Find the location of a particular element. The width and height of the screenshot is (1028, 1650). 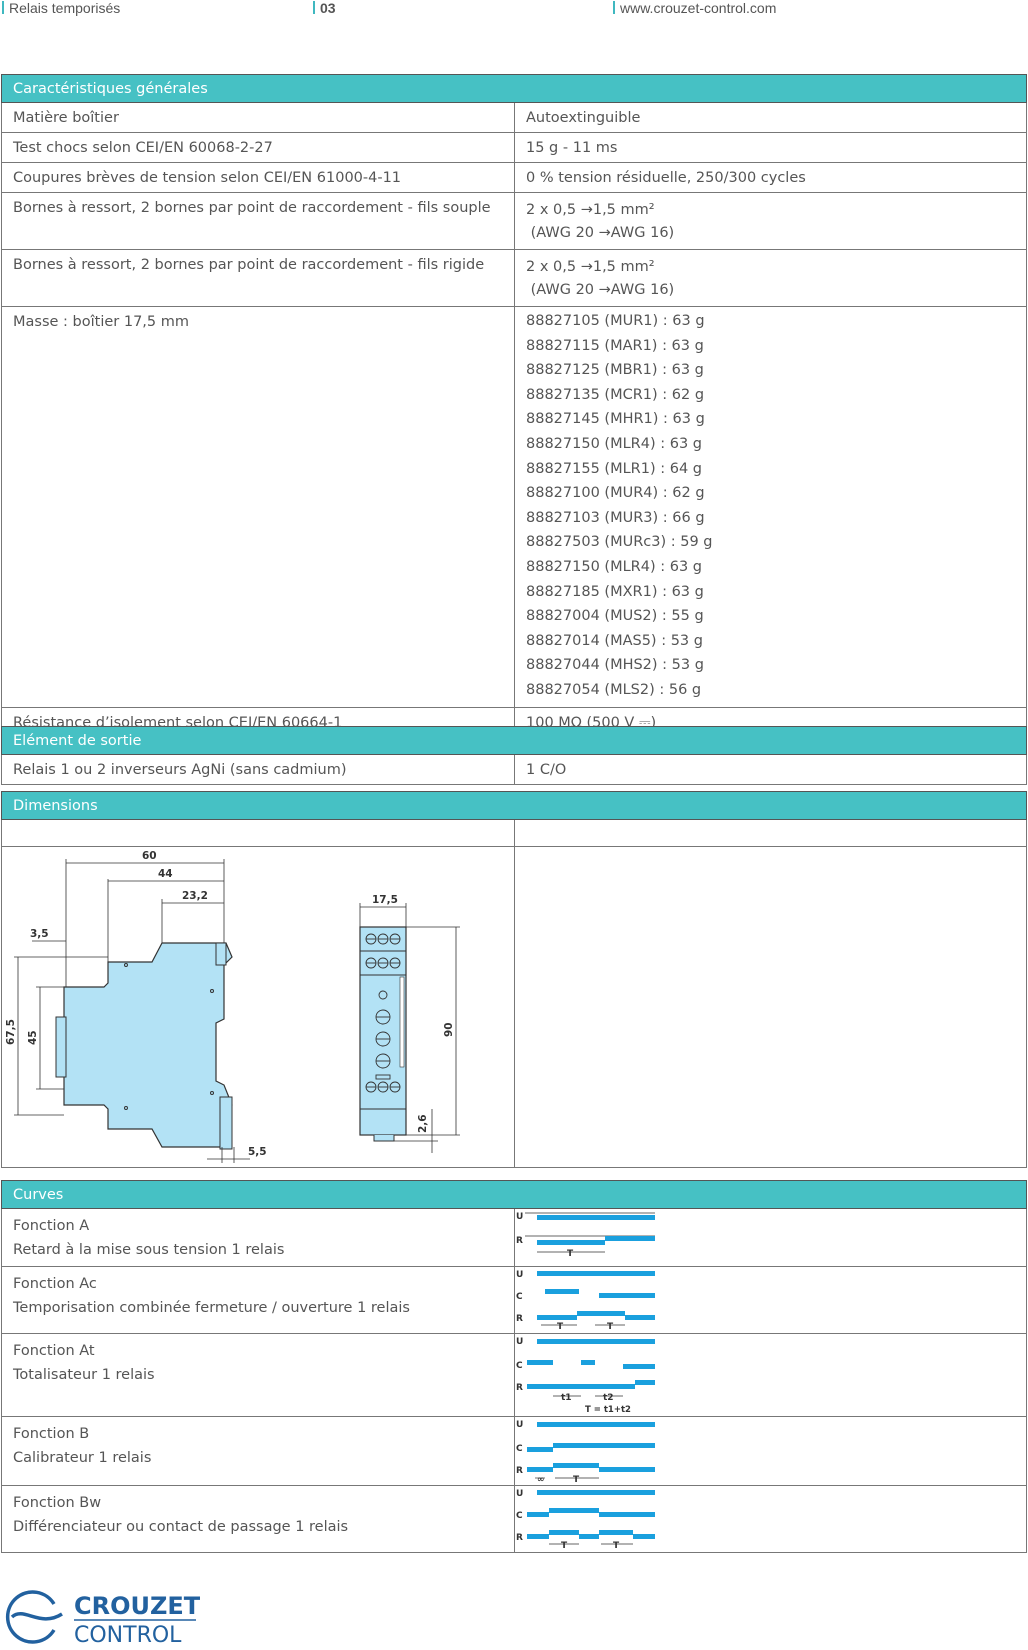

dim-label-90: 90 is located at coordinates (449, 1029).